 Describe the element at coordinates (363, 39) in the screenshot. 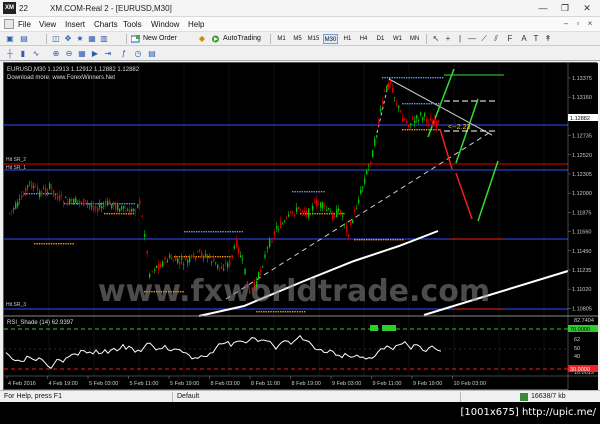

I see `timeframe-h4: H4` at that location.